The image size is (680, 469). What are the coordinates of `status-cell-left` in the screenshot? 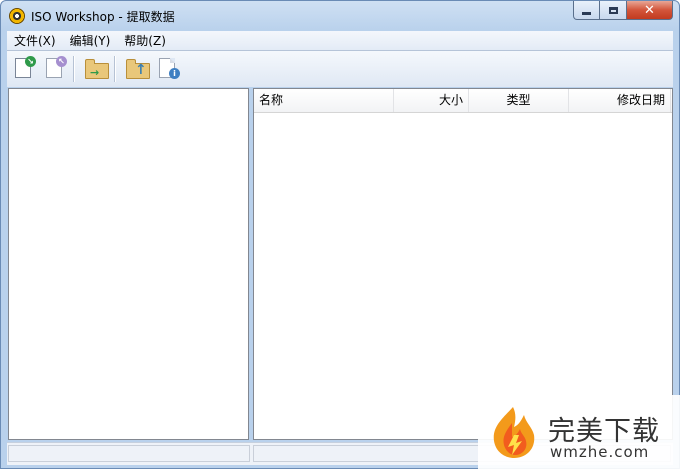 It's located at (129, 453).